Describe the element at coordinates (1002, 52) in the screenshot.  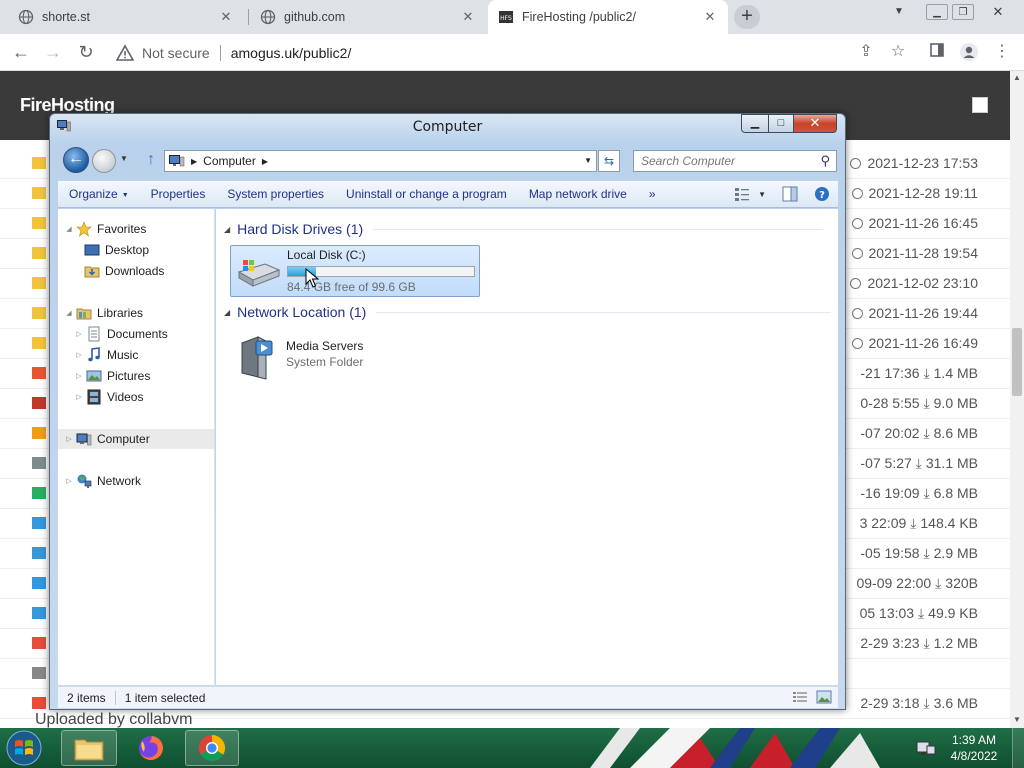
I see `menu-kebab-icon: ⋮` at that location.